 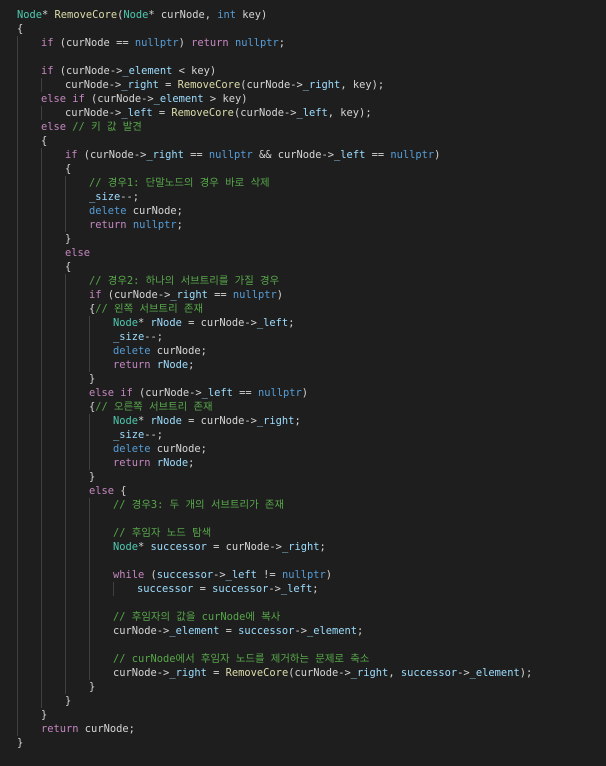 I want to click on code-token: ,, so click(x=394, y=673).